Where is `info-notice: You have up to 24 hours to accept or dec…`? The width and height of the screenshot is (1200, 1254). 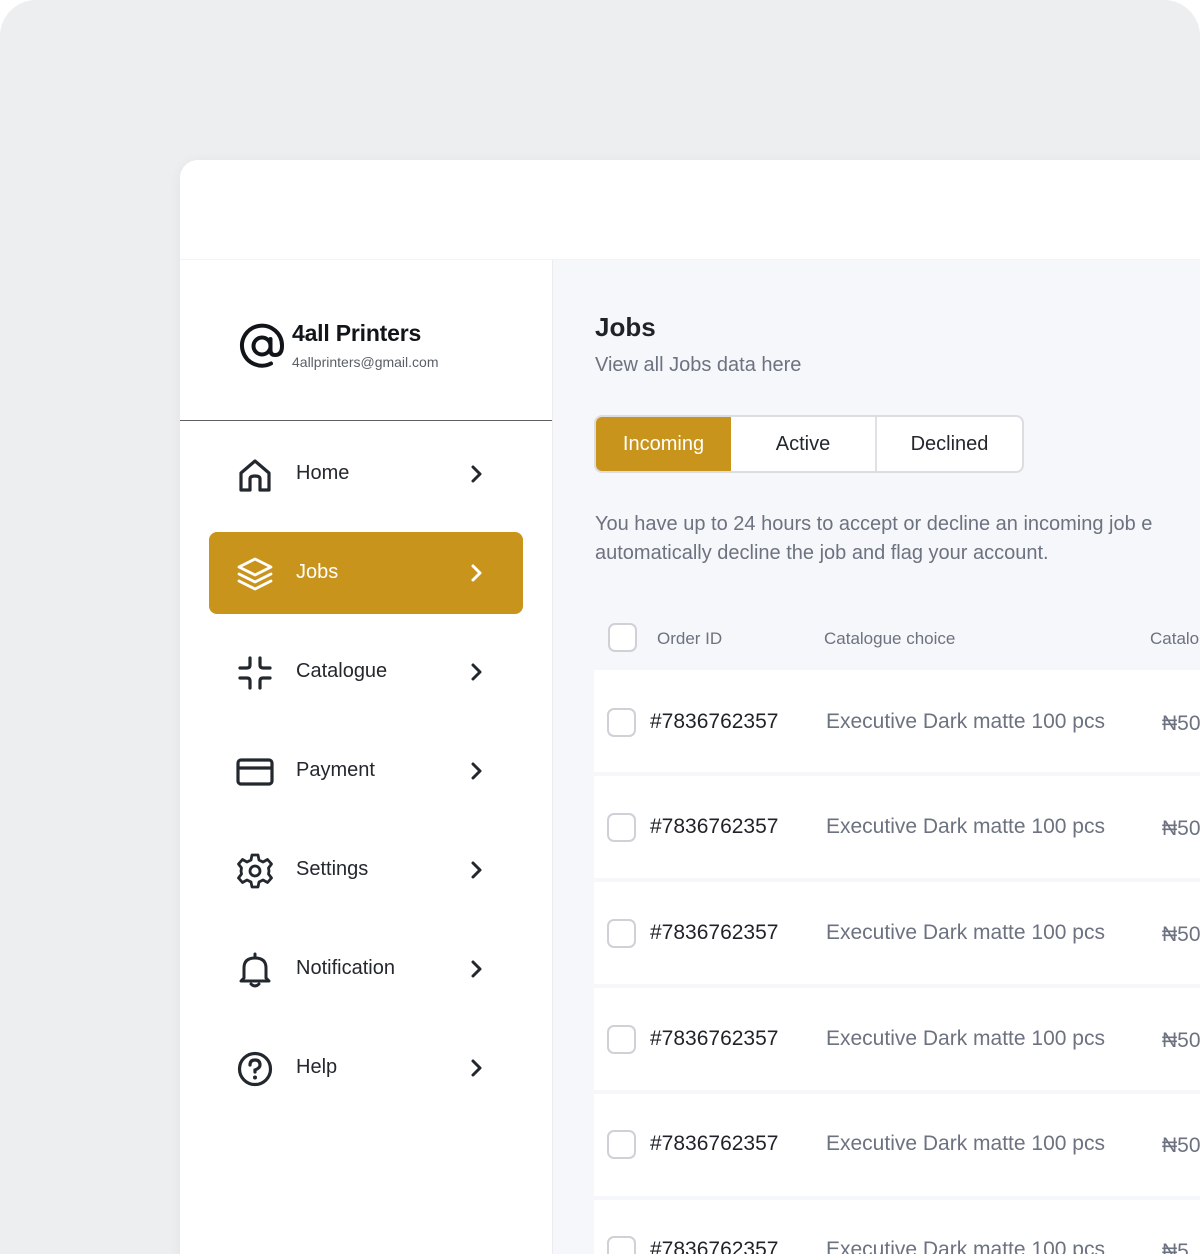 info-notice: You have up to 24 hours to accept or dec… is located at coordinates (897, 539).